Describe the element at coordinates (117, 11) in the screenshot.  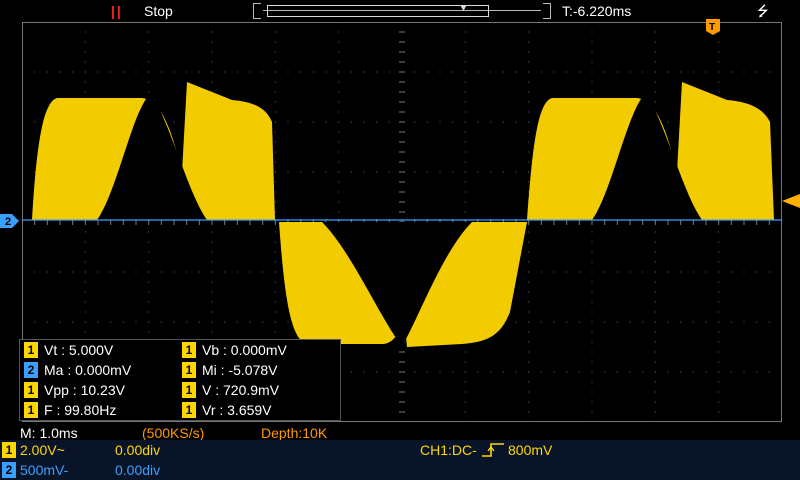
I see `run-stop-icon: ||` at that location.